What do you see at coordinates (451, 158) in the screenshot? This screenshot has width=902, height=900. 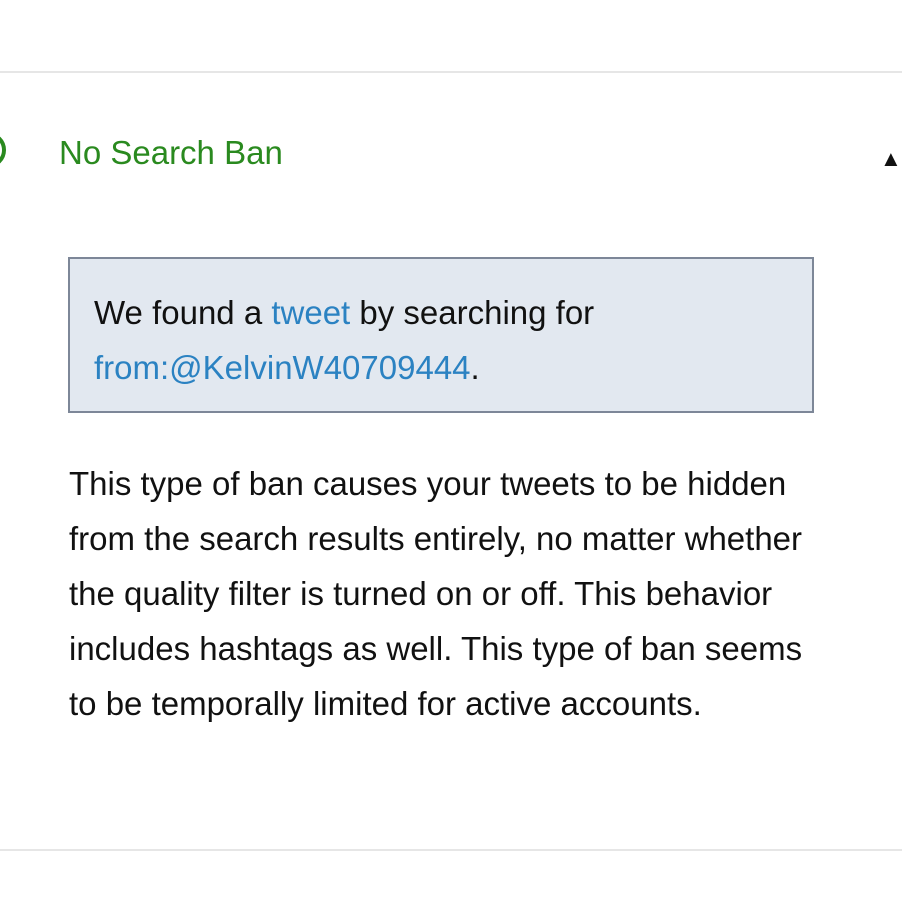 I see `section-header: No Search Ban ▲` at bounding box center [451, 158].